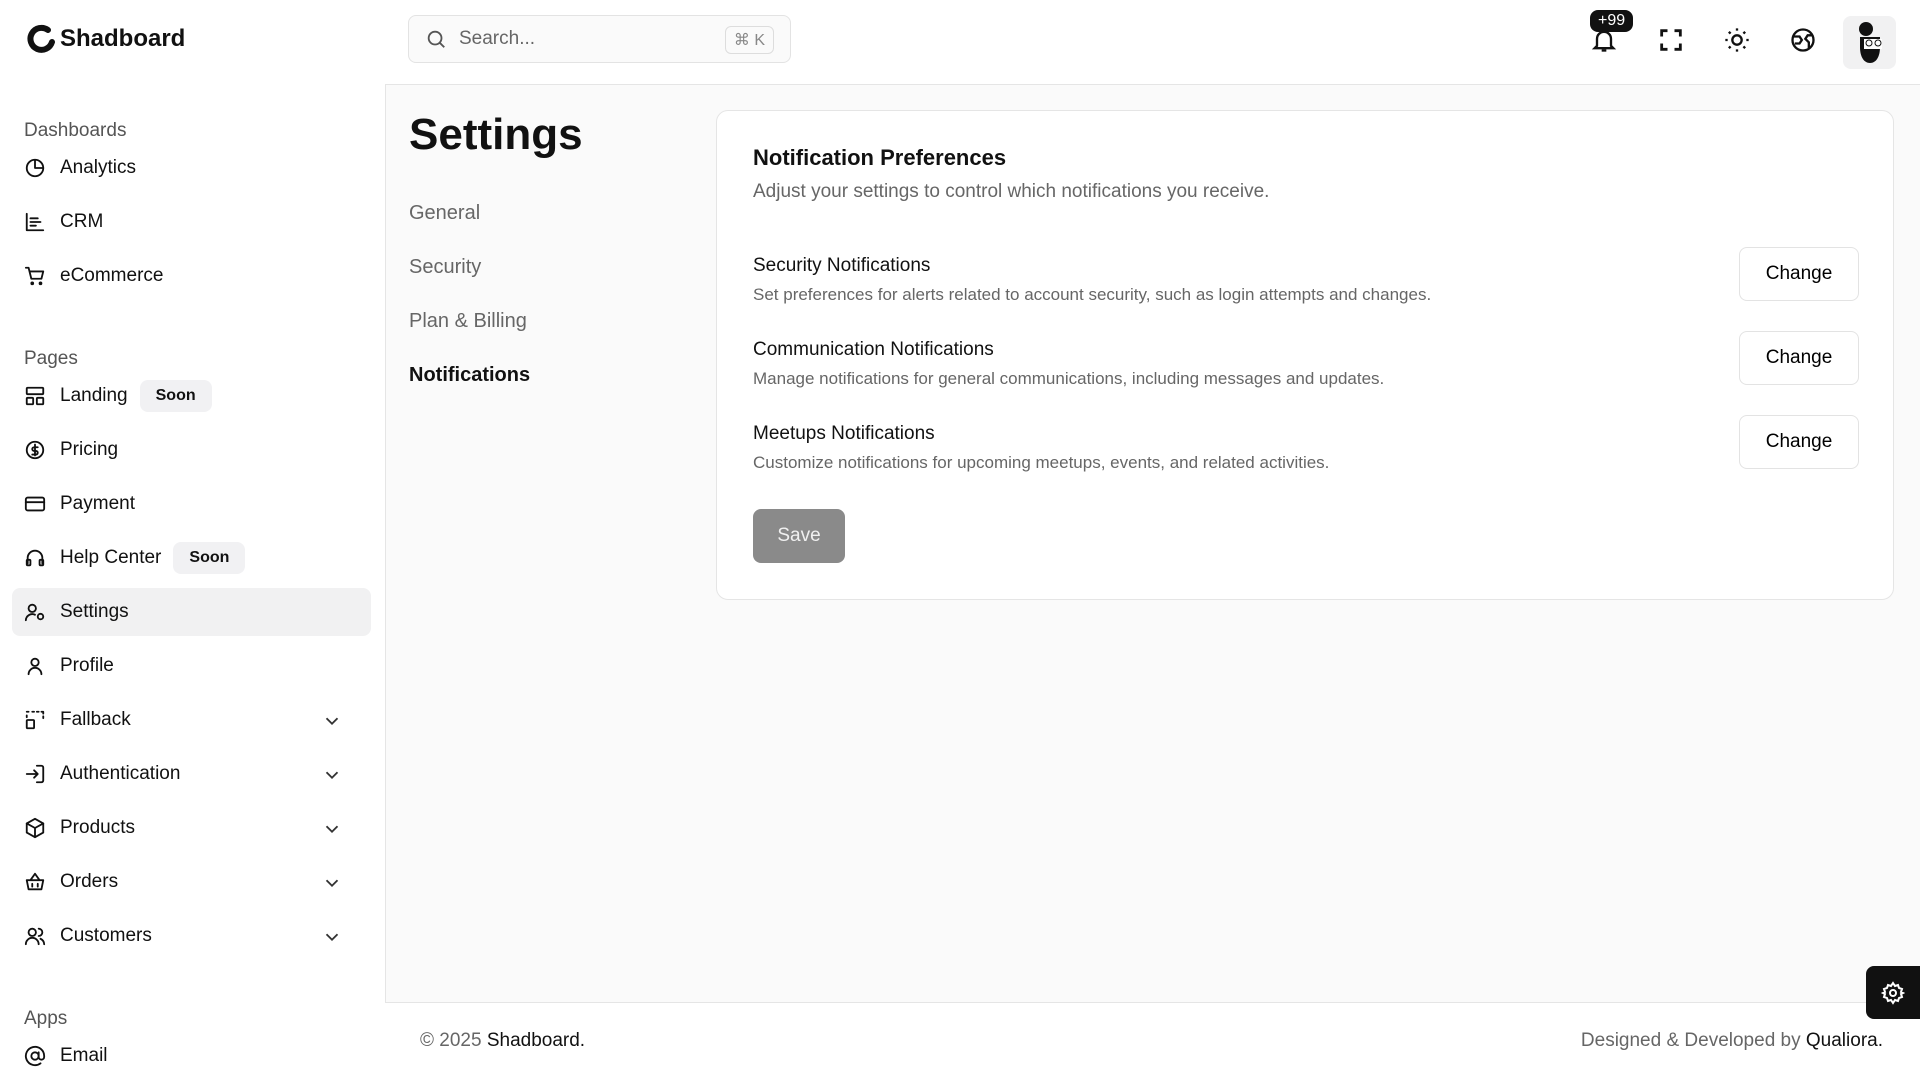 Image resolution: width=1920 pixels, height=1080 pixels. Describe the element at coordinates (35, 774) in the screenshot. I see `login-icon` at that location.